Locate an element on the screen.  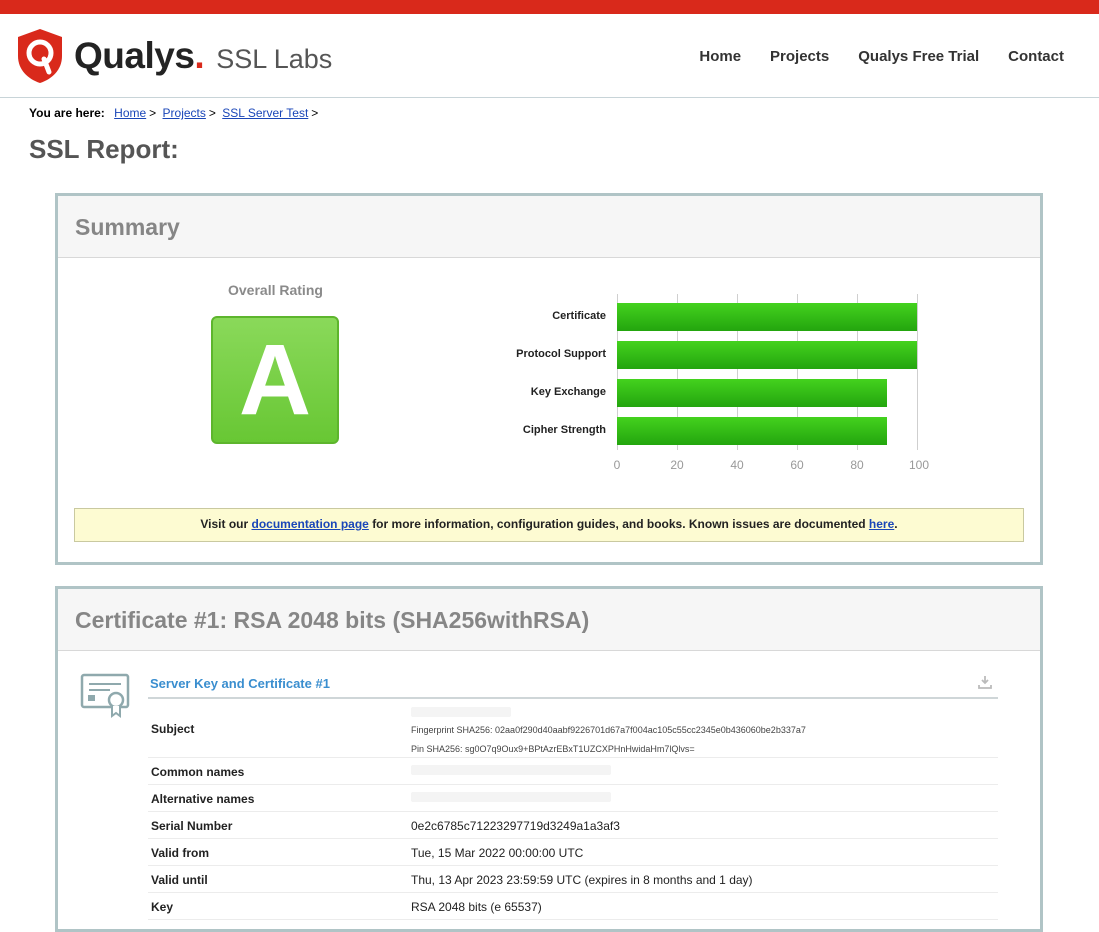
row-value: 0e2c6785c71223297719d3249a1a3af3 is located at coordinates (515, 826).